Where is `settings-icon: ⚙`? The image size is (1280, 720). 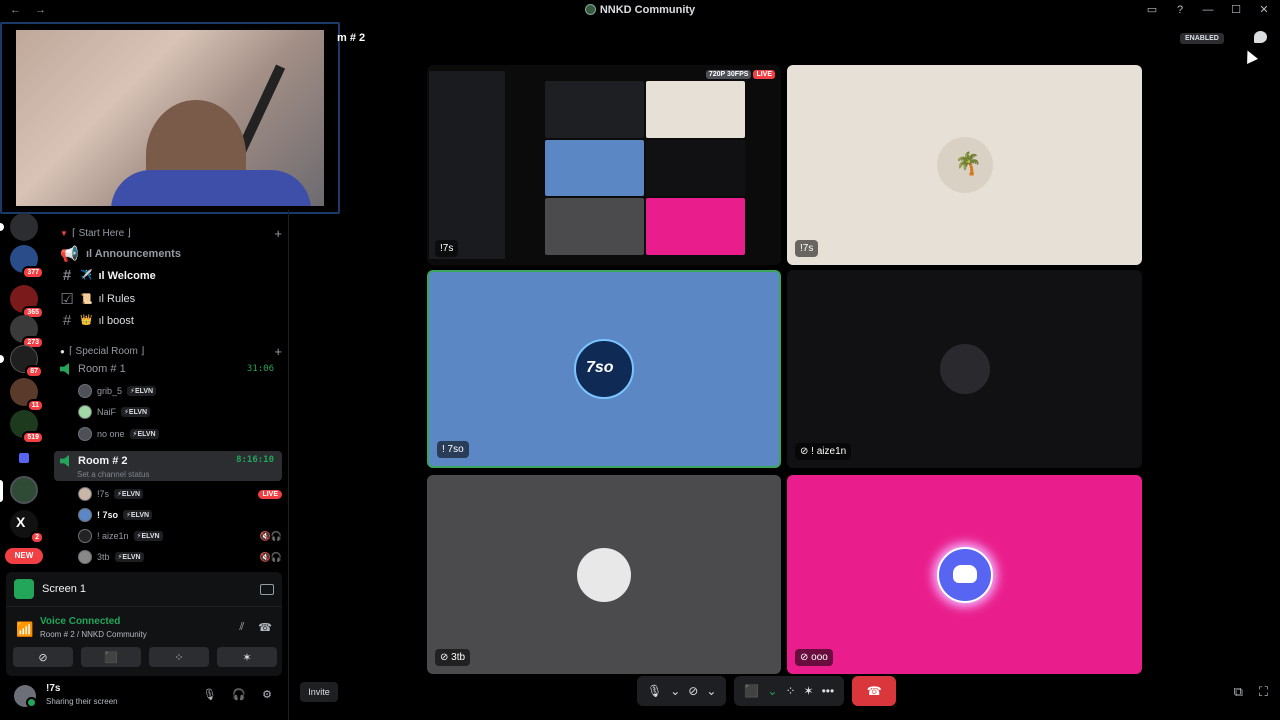
settings-icon: ⚙ is located at coordinates (267, 694).